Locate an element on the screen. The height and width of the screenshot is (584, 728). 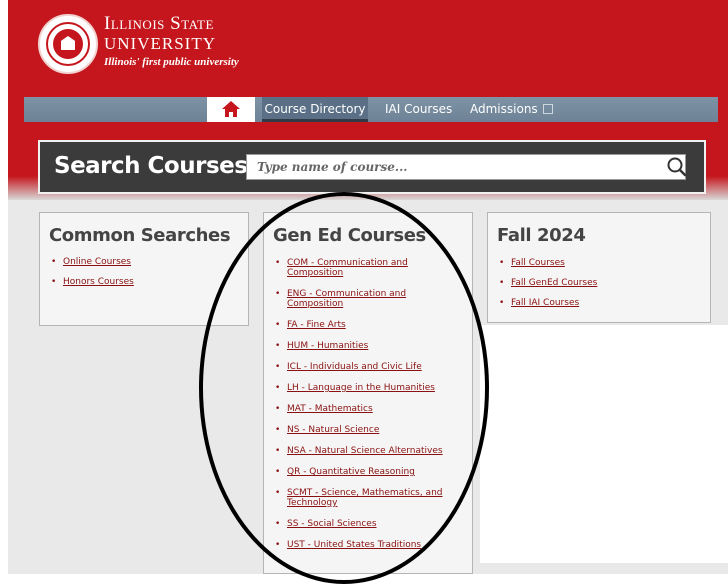
link-gened-icl: ICL - Individuals and Civic Life is located at coordinates (354, 367).